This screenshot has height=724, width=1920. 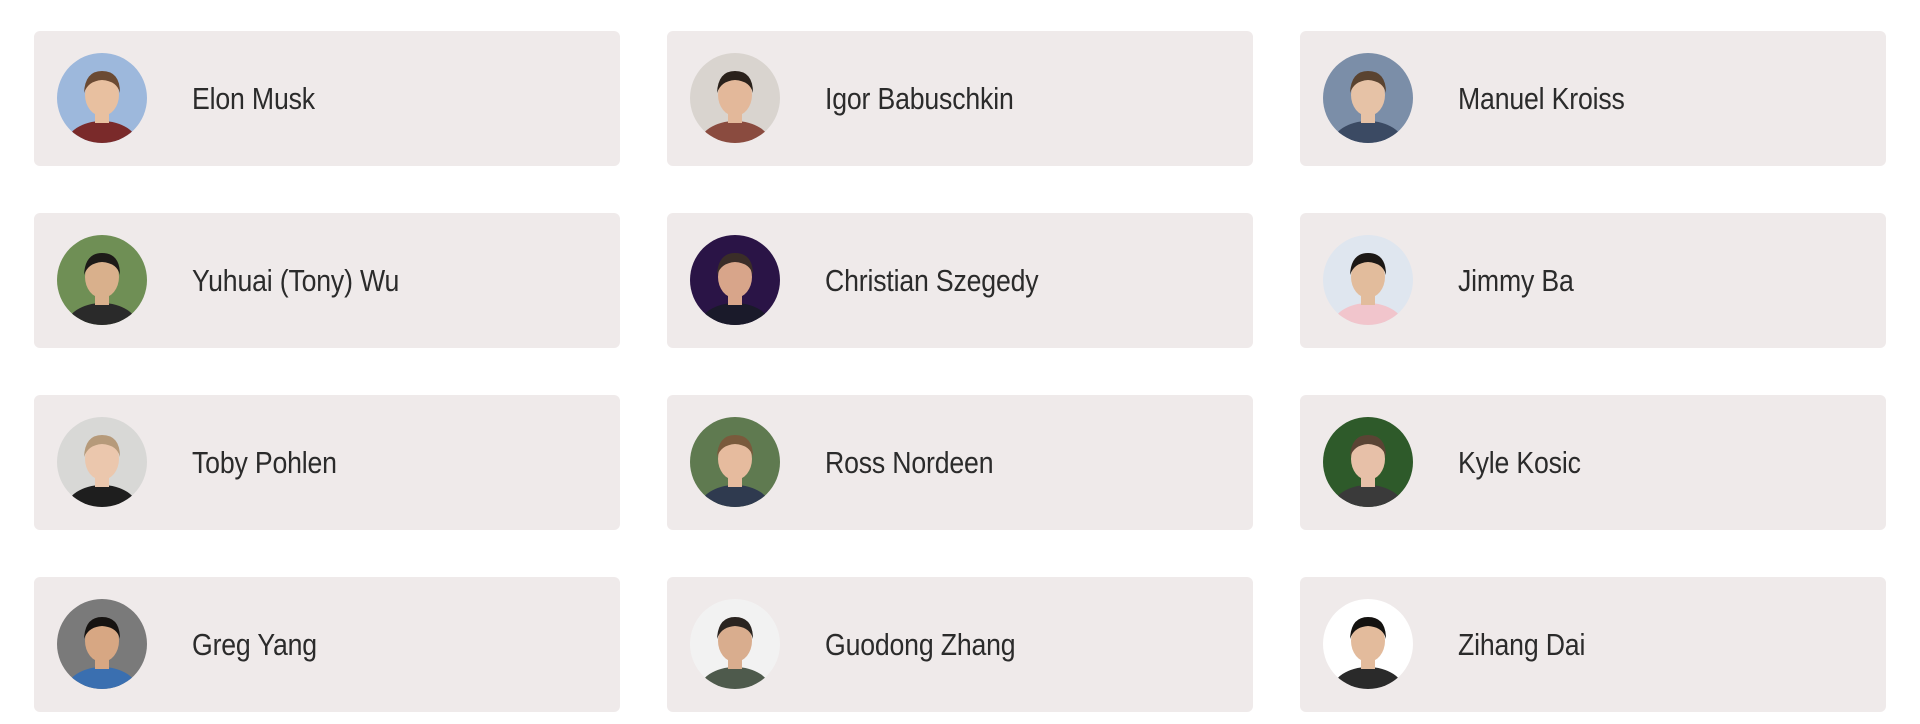 What do you see at coordinates (932, 280) in the screenshot?
I see `person-name: Christian Szegedy` at bounding box center [932, 280].